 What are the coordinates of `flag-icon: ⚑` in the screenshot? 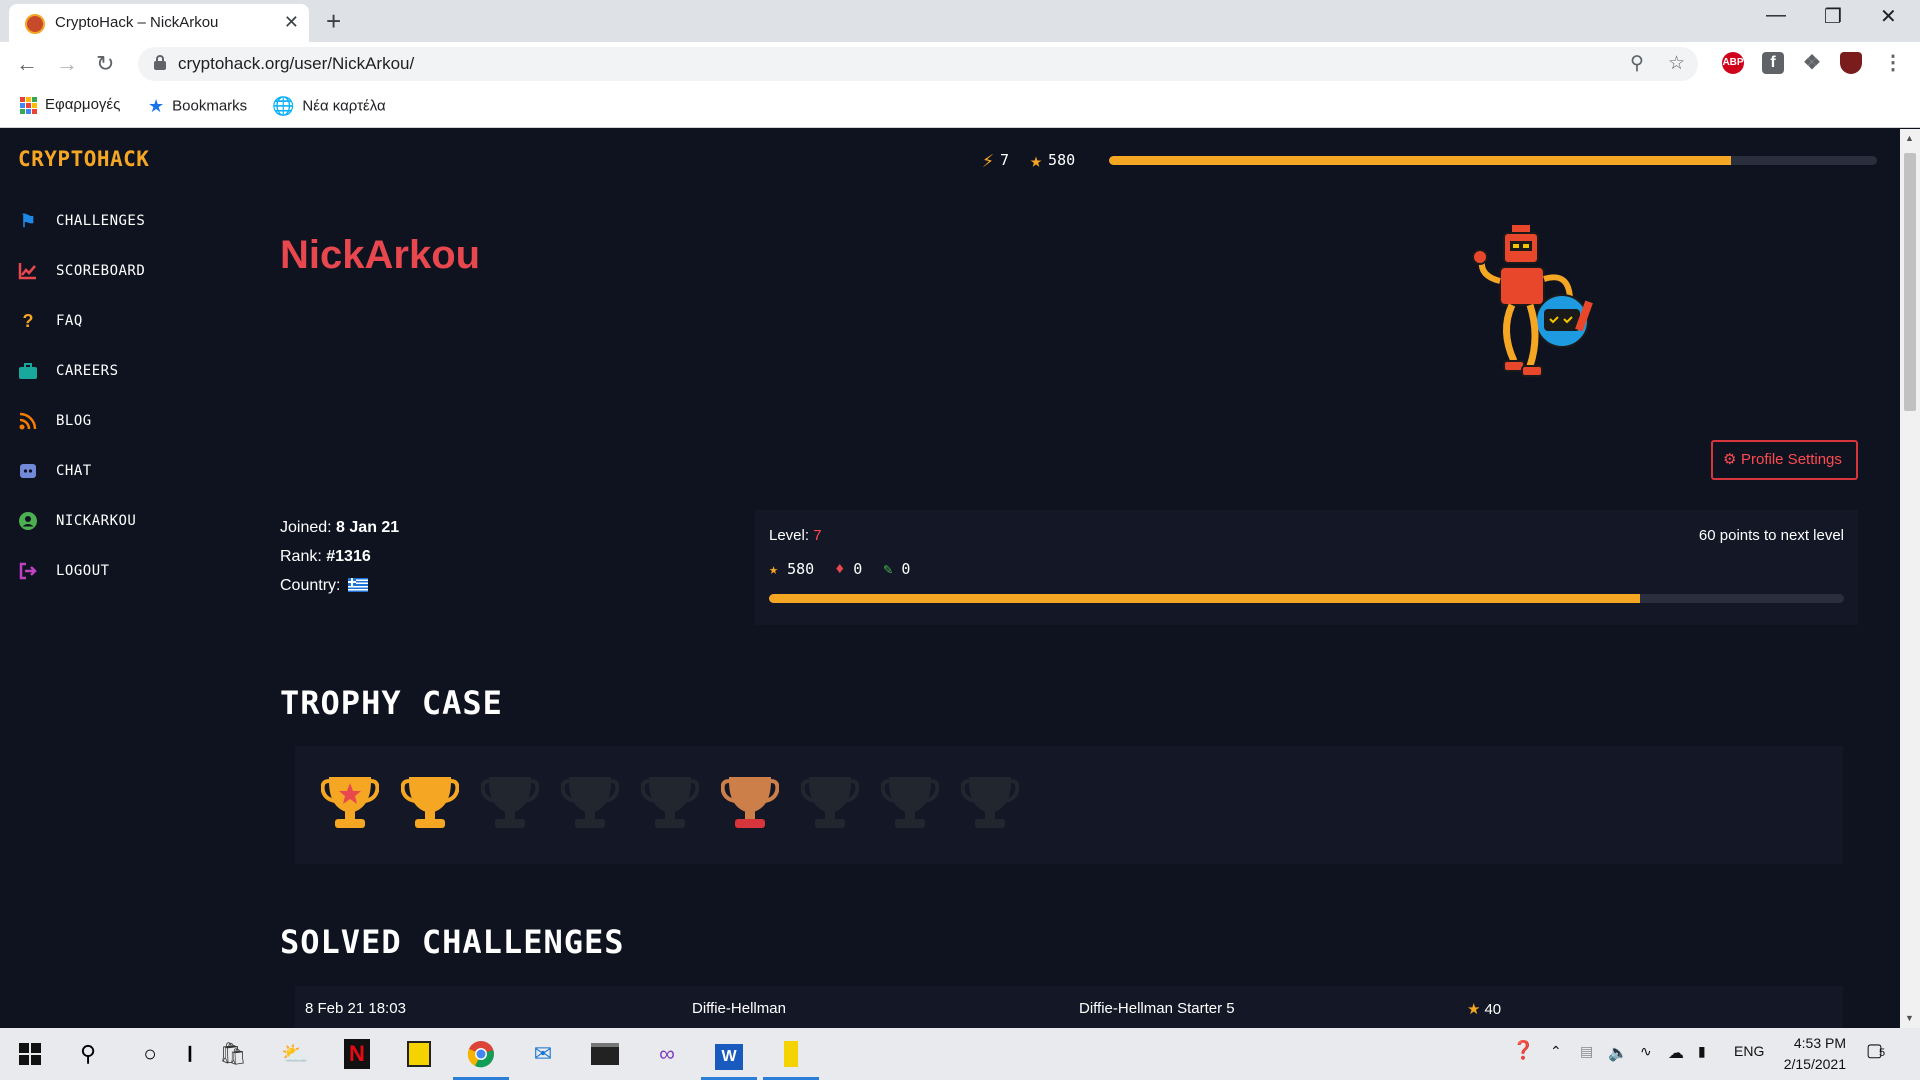 It's located at (28, 221).